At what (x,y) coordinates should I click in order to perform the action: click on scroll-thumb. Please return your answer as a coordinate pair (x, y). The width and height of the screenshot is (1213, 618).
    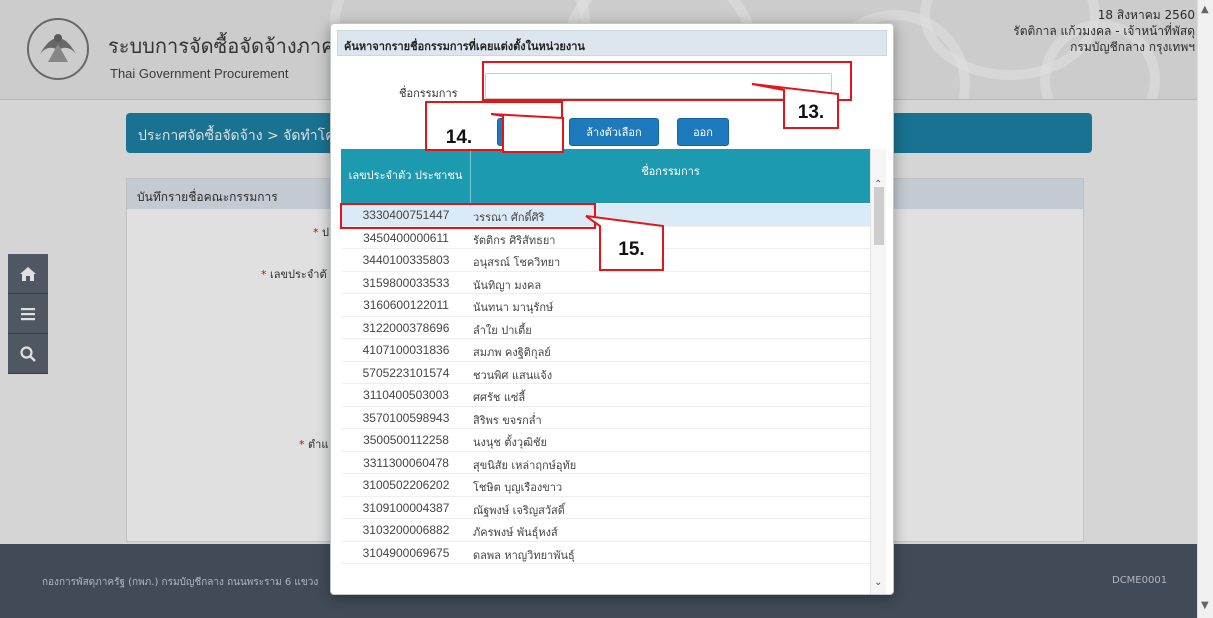
    Looking at the image, I should click on (879, 216).